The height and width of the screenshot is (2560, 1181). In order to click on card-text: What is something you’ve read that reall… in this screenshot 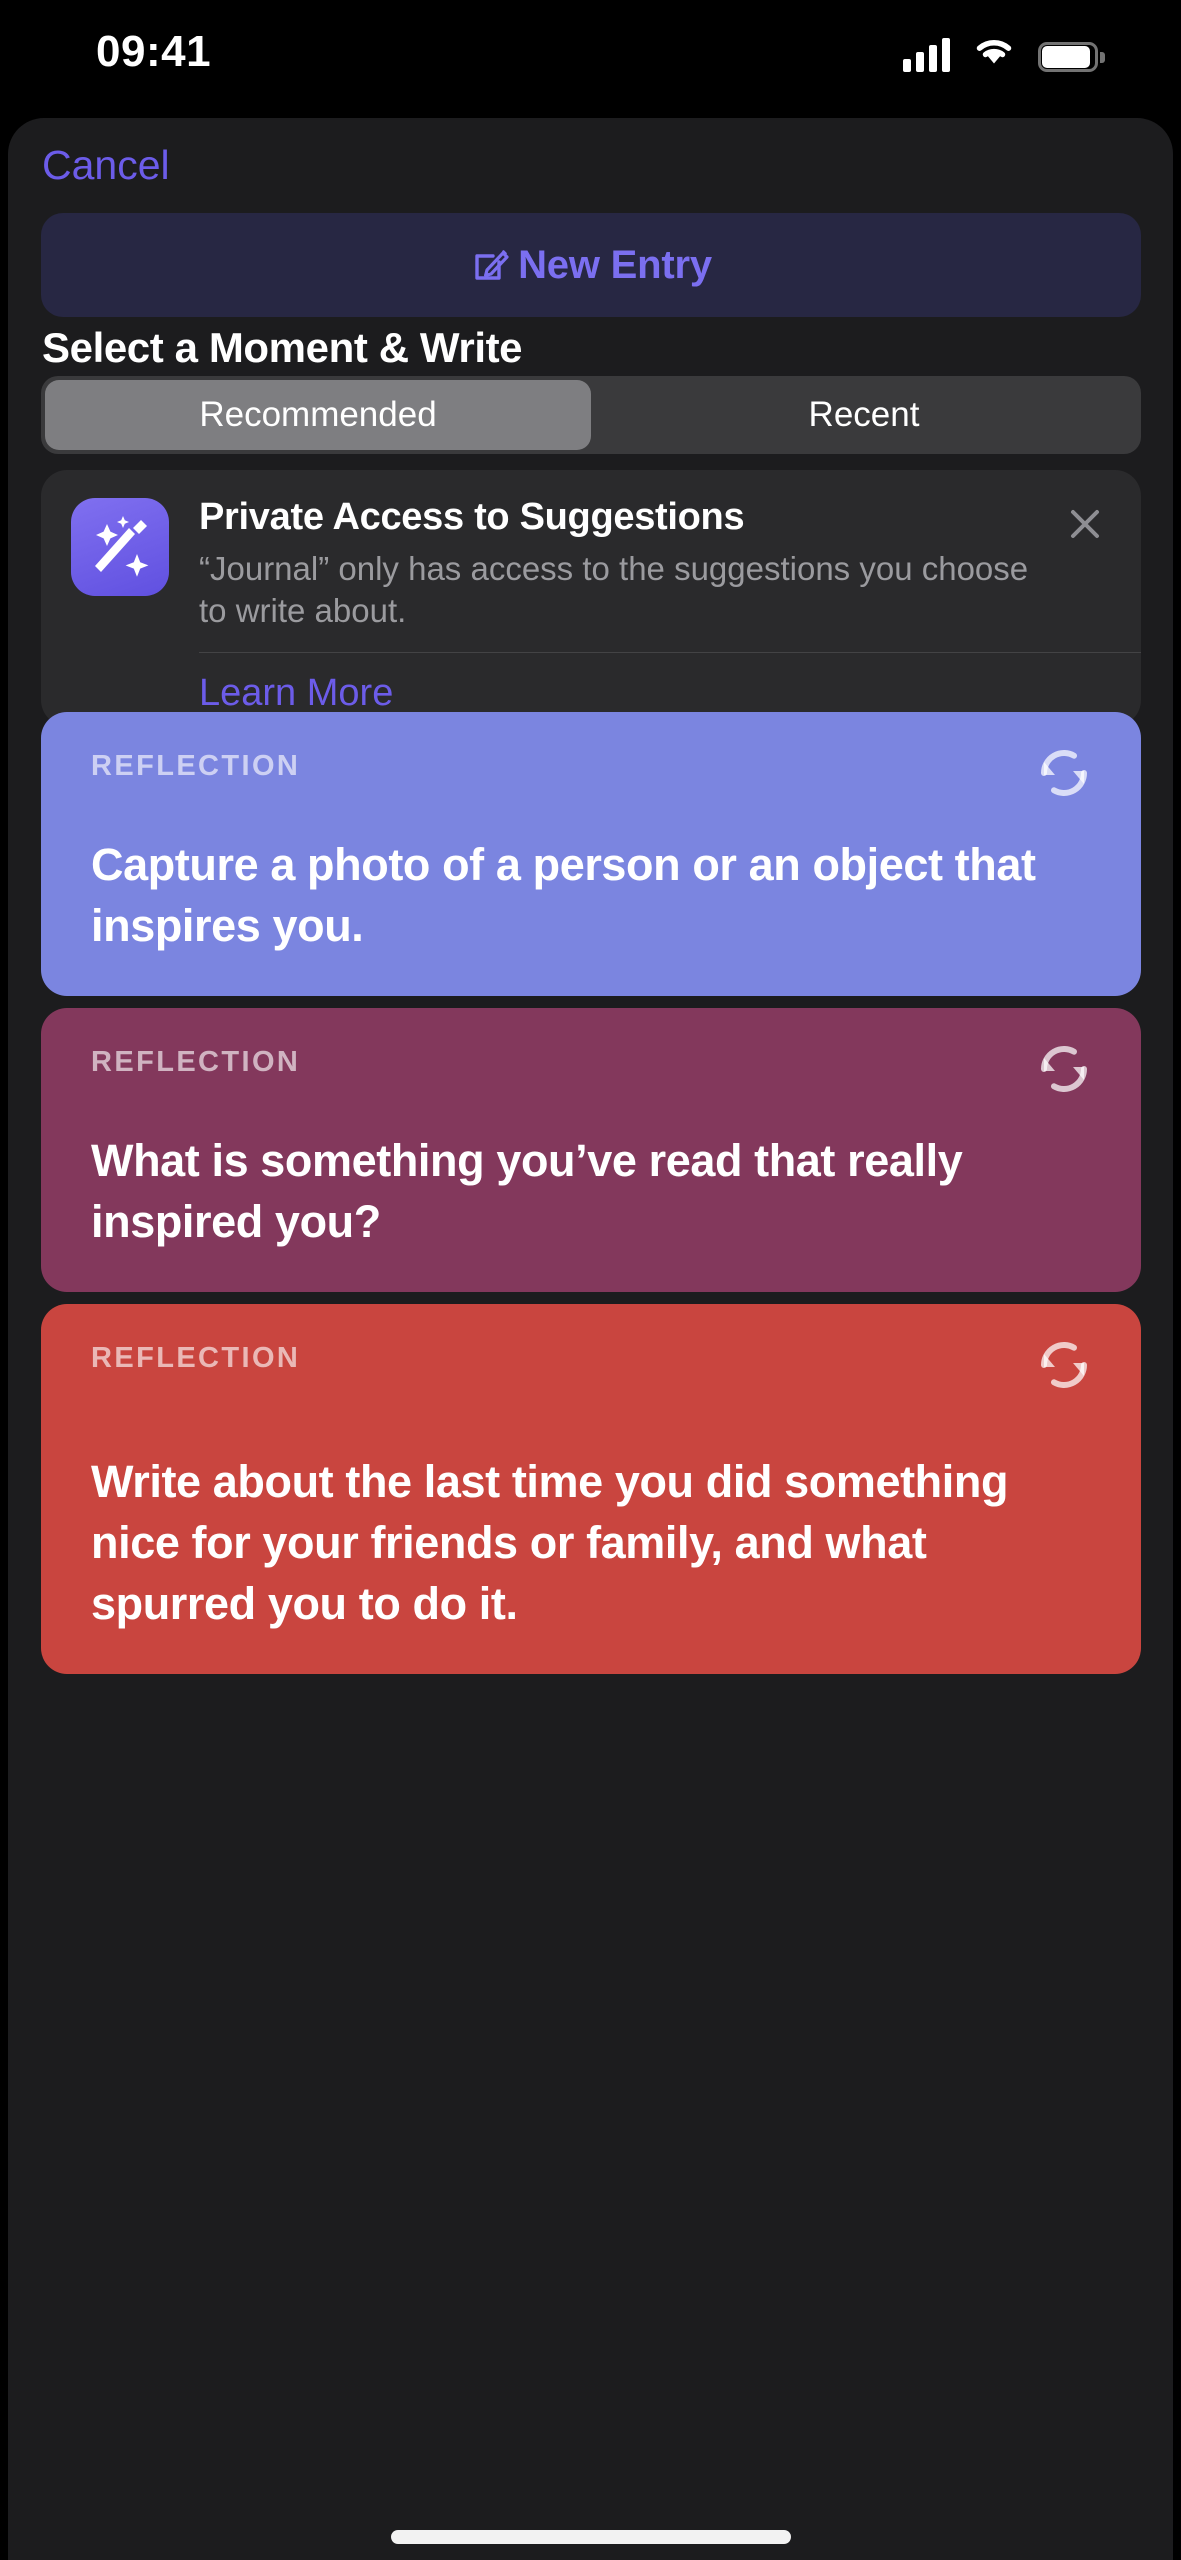, I will do `click(527, 1191)`.